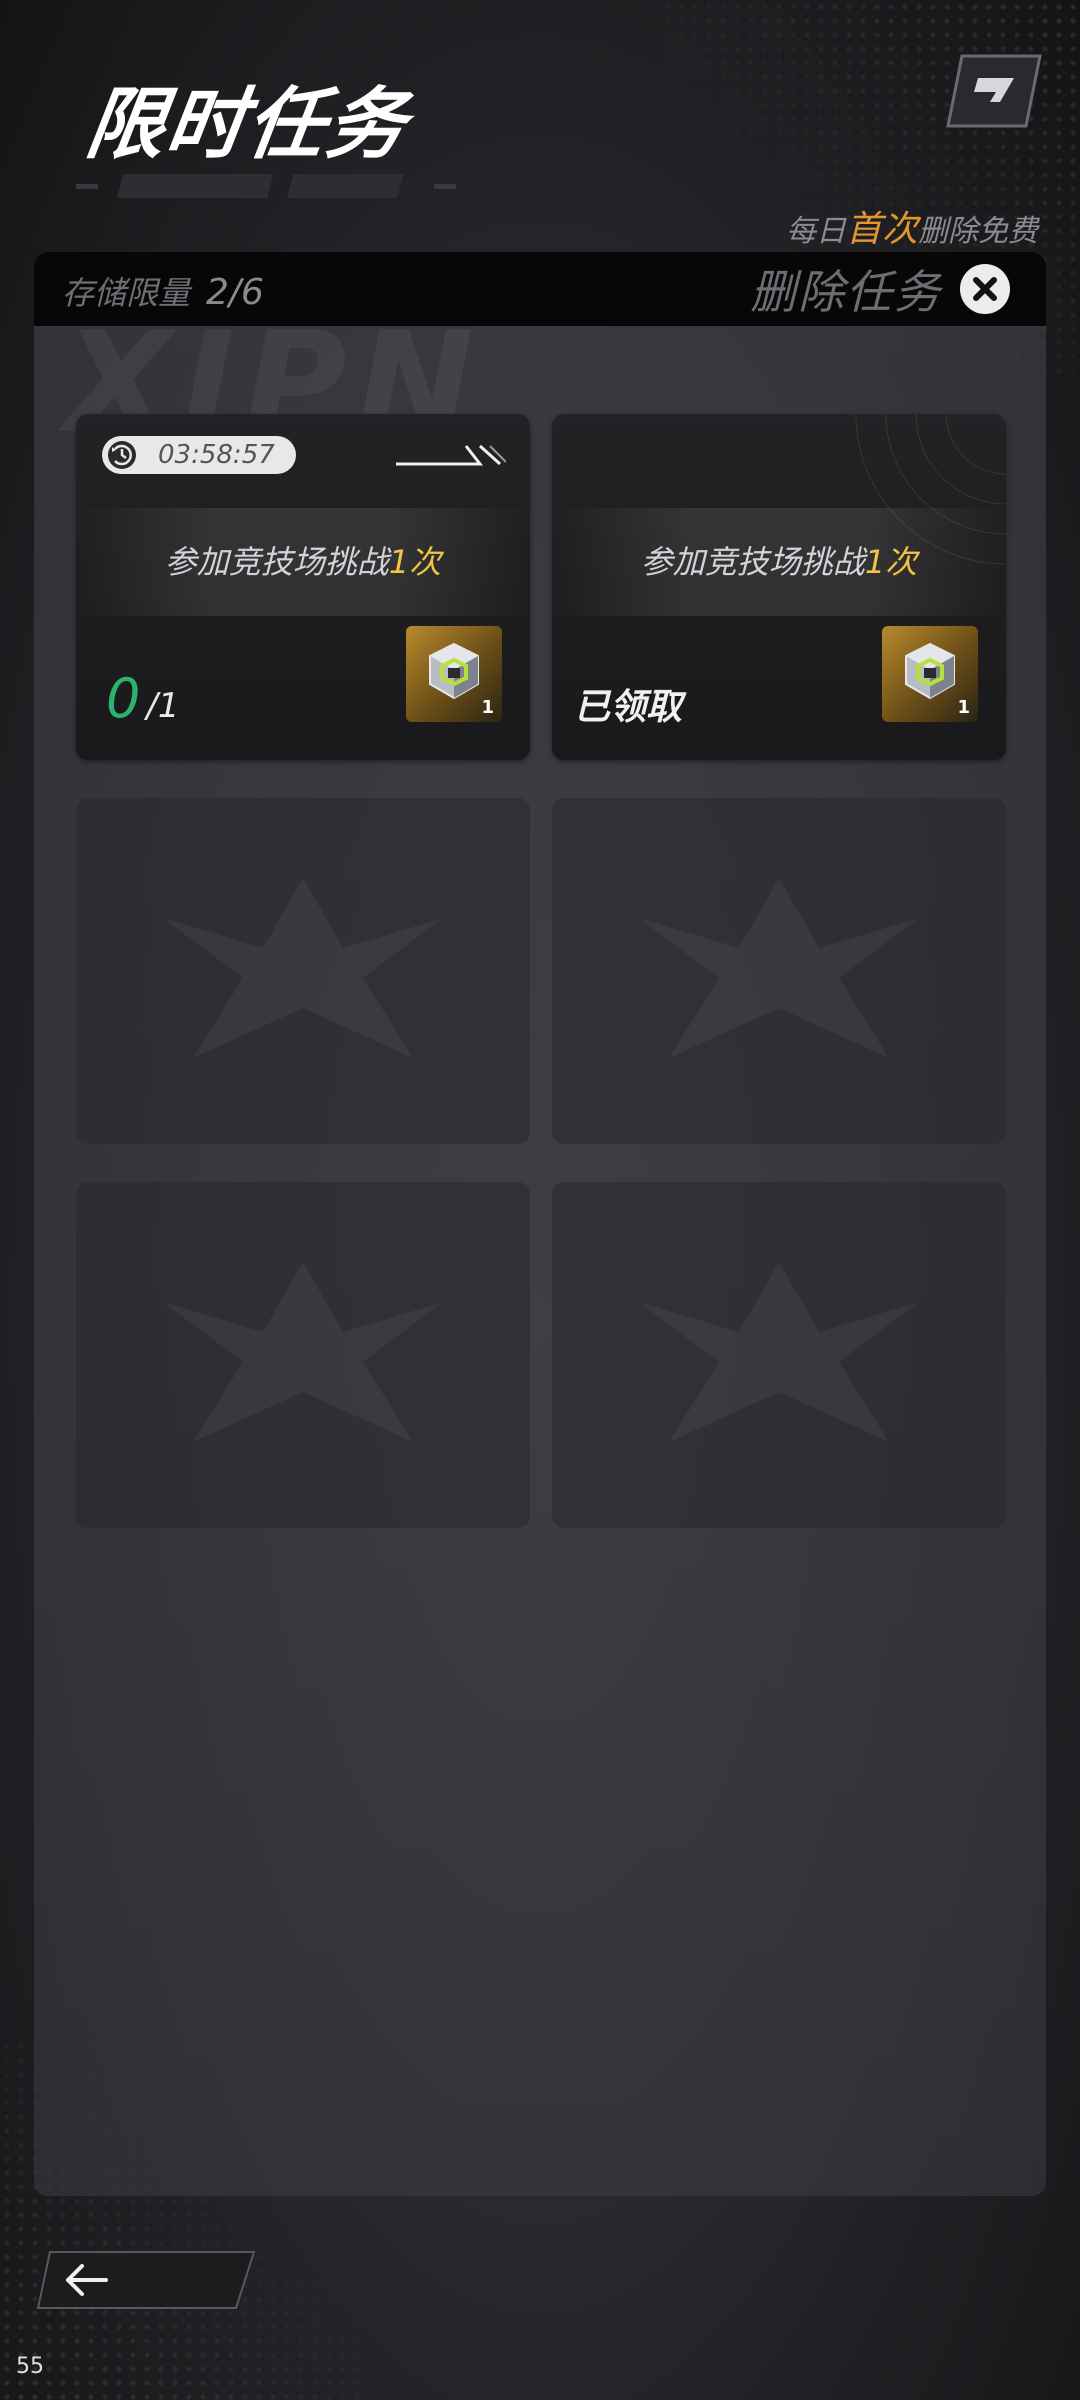  Describe the element at coordinates (216, 455) in the screenshot. I see `timer-value: 03:58:57` at that location.